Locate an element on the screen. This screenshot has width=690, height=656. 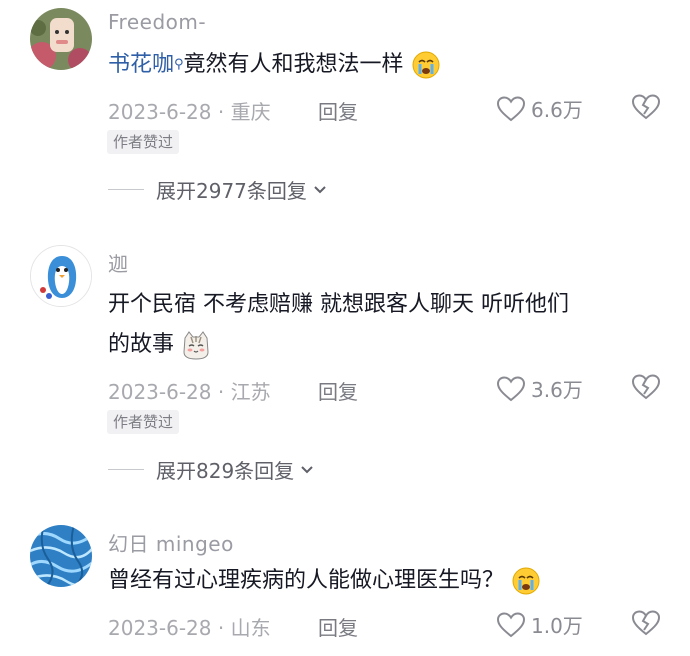
like-button: 6.6万 is located at coordinates (540, 108).